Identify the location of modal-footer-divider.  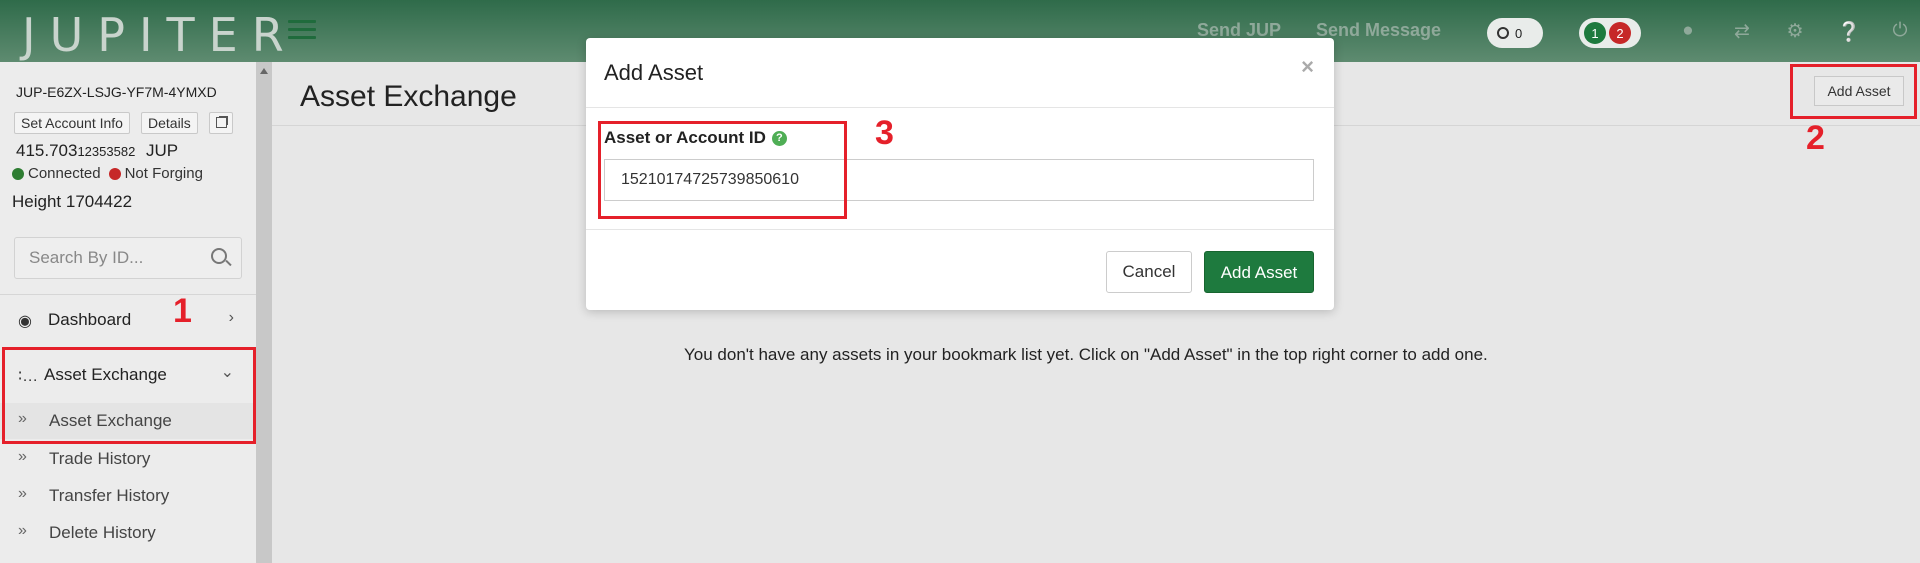
(960, 229).